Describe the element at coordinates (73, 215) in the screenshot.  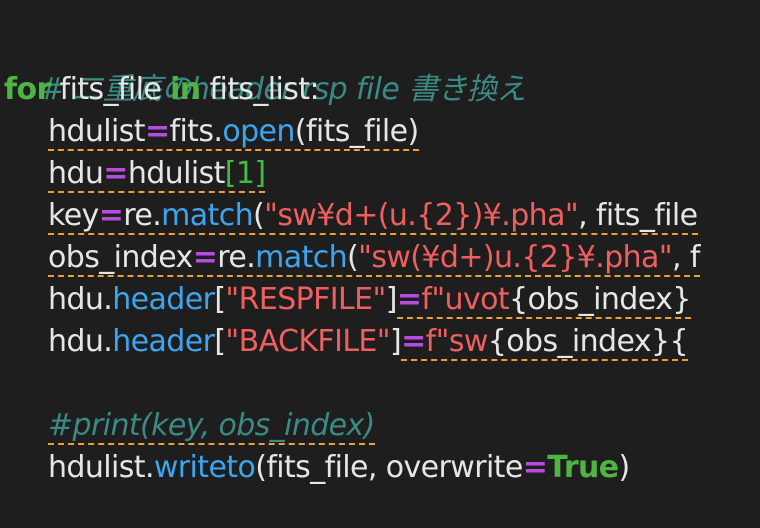
I see `identifier: key` at that location.